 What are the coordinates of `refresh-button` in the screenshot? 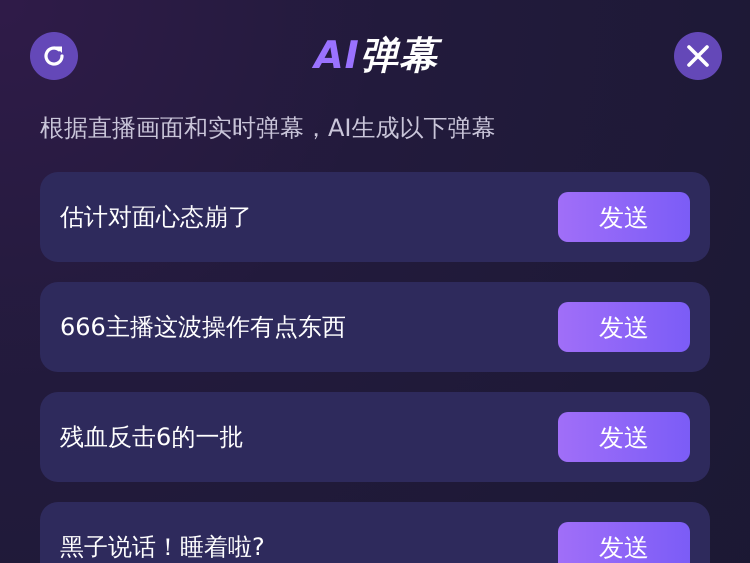 It's located at (54, 56).